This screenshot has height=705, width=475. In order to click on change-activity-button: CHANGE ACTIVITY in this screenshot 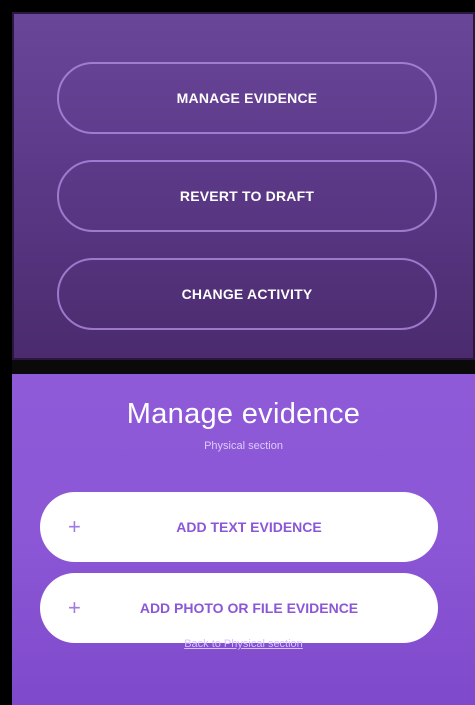, I will do `click(247, 294)`.